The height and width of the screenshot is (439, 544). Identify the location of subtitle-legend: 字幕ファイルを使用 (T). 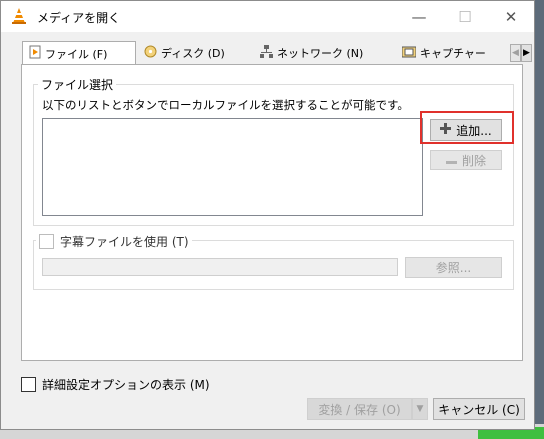
(114, 241).